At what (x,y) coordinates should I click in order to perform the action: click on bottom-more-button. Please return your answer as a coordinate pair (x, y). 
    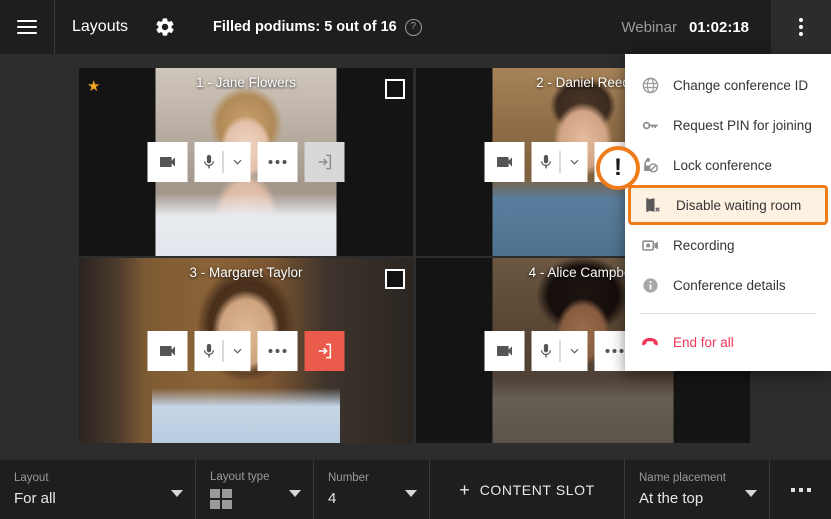
    Looking at the image, I should click on (800, 489).